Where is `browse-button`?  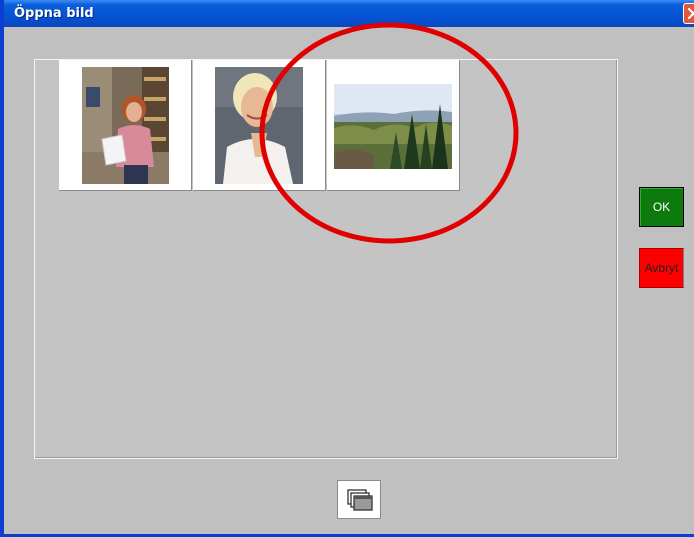 browse-button is located at coordinates (359, 499).